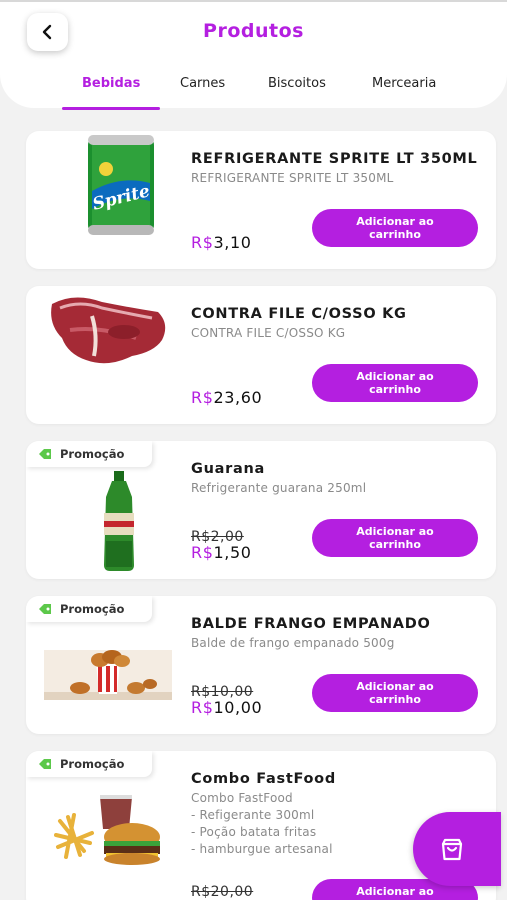 This screenshot has height=900, width=507. I want to click on page-title: Produtos, so click(253, 31).